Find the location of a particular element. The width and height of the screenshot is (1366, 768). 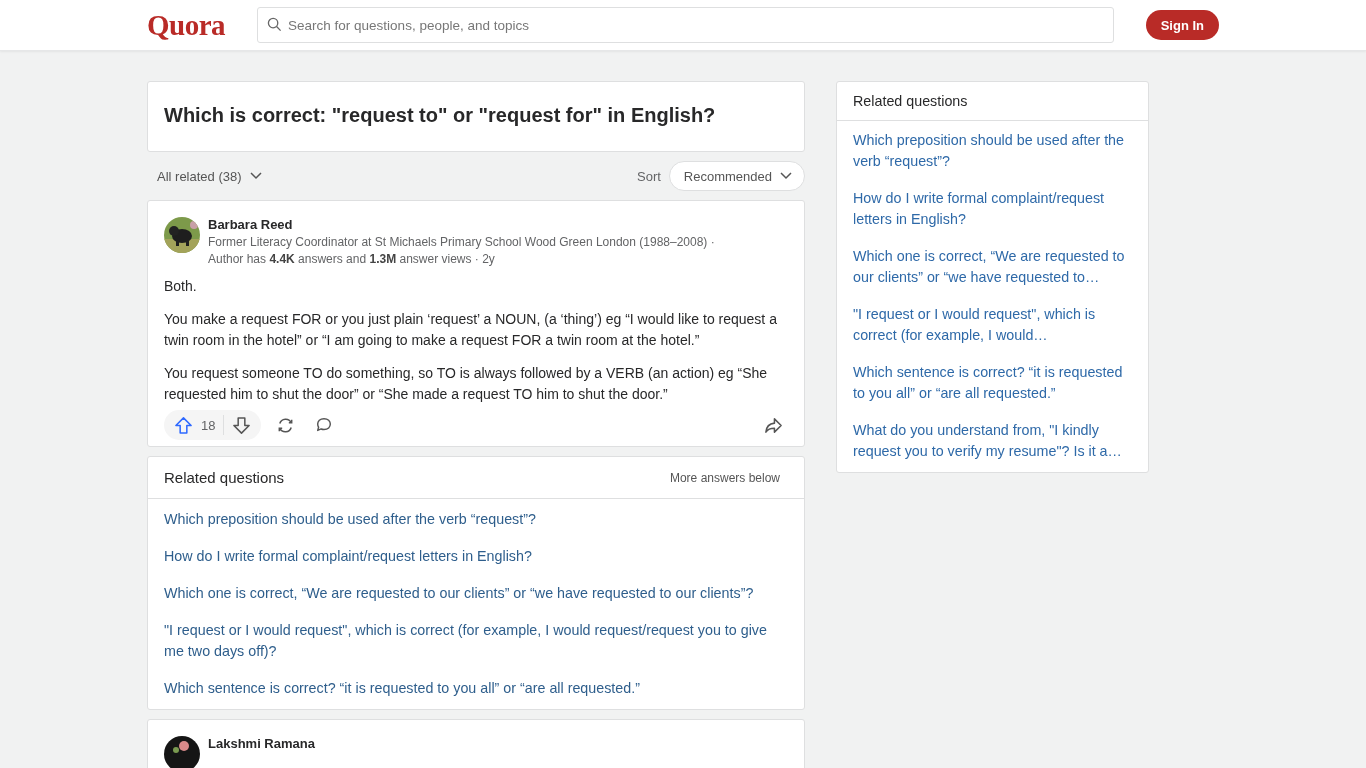

upvote-button: 18 is located at coordinates (195, 425).